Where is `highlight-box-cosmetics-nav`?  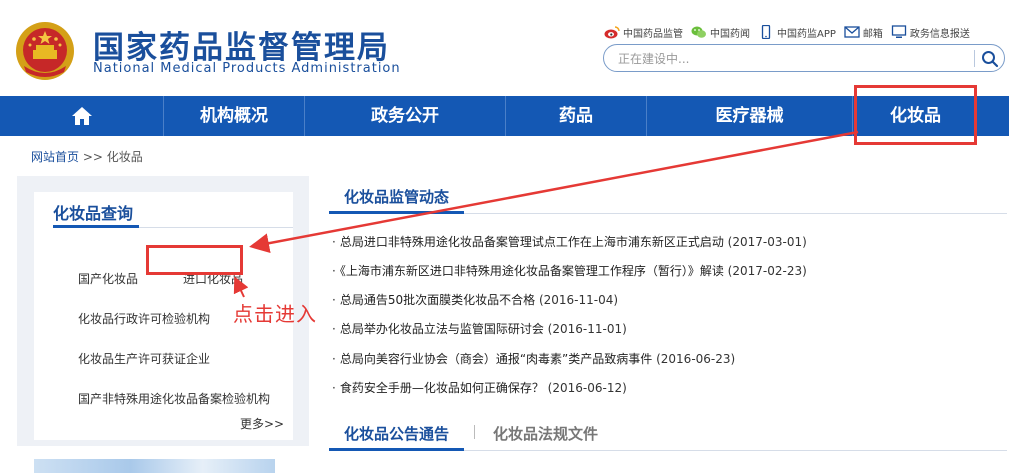
highlight-box-cosmetics-nav is located at coordinates (915, 115).